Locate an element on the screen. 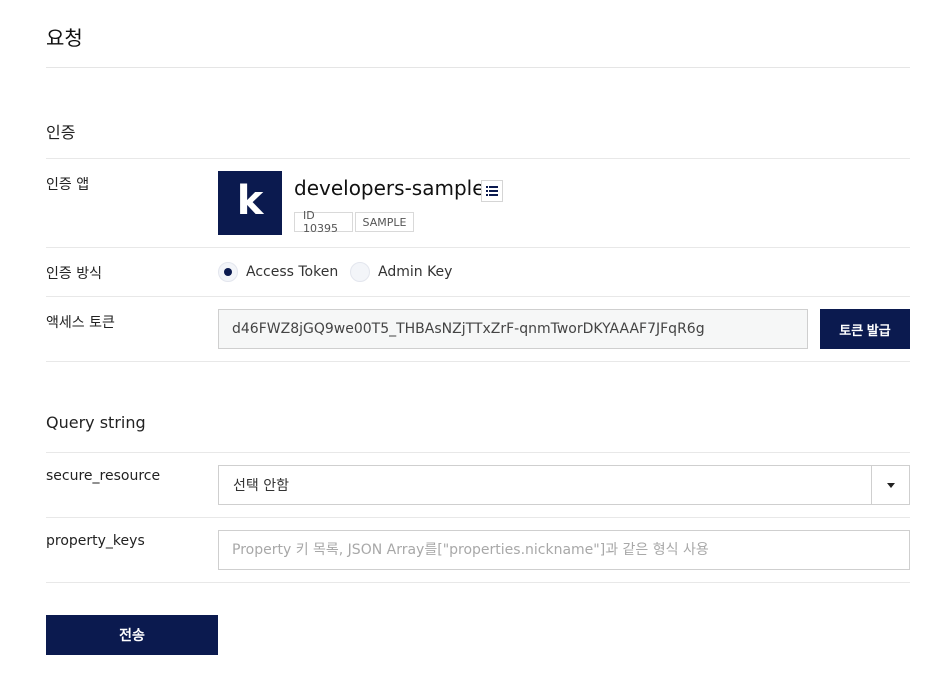 The height and width of the screenshot is (673, 938). radio-selected-dot is located at coordinates (228, 272).